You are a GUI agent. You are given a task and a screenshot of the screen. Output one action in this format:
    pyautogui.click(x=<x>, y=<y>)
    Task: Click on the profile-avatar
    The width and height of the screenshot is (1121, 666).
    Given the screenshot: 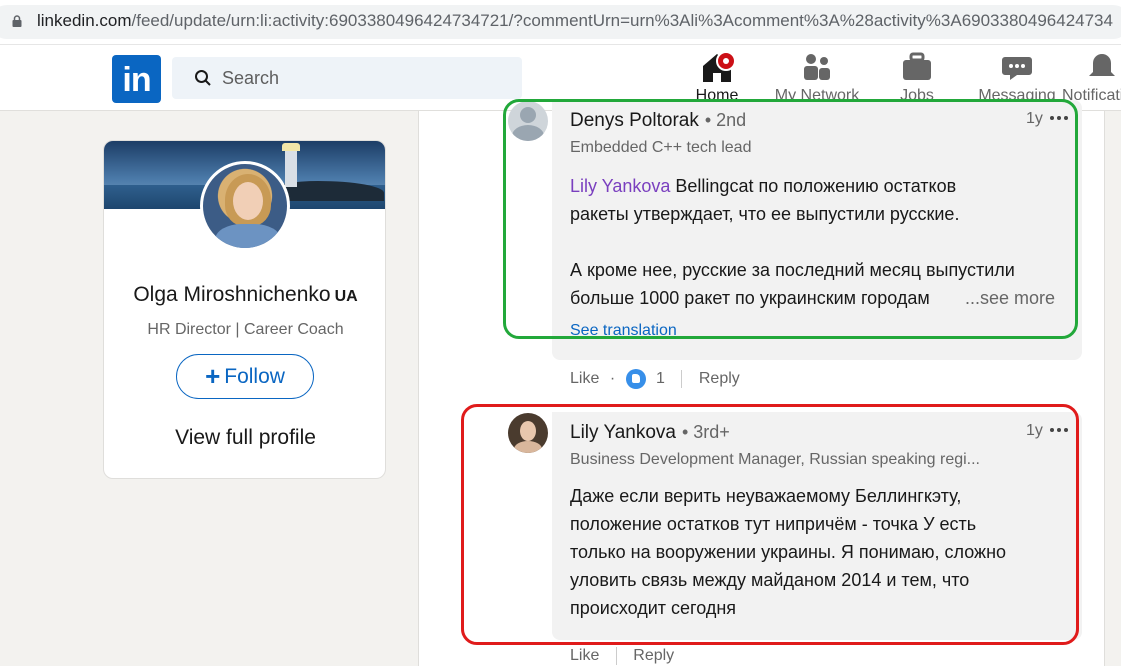 What is the action you would take?
    pyautogui.click(x=245, y=206)
    